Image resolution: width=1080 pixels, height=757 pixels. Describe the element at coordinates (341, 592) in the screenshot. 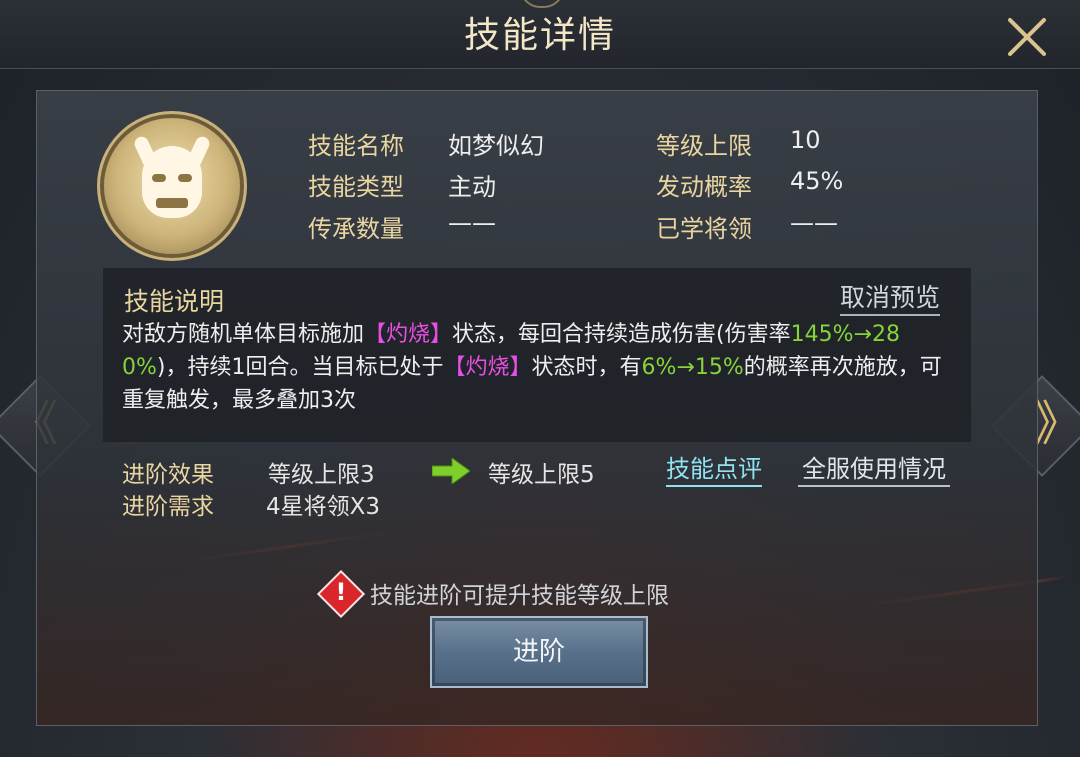

I see `warning-mark: !` at that location.